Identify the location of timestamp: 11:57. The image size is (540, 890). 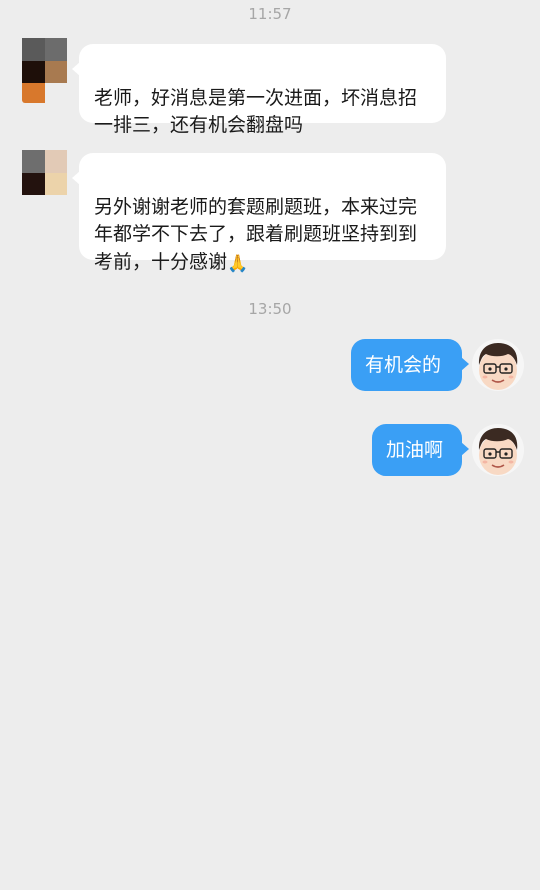
(270, 14).